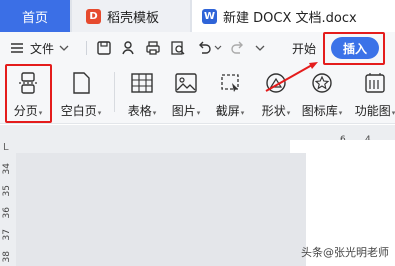 This screenshot has height=266, width=395. What do you see at coordinates (7, 213) in the screenshot?
I see `ruler-mark: 36` at bounding box center [7, 213].